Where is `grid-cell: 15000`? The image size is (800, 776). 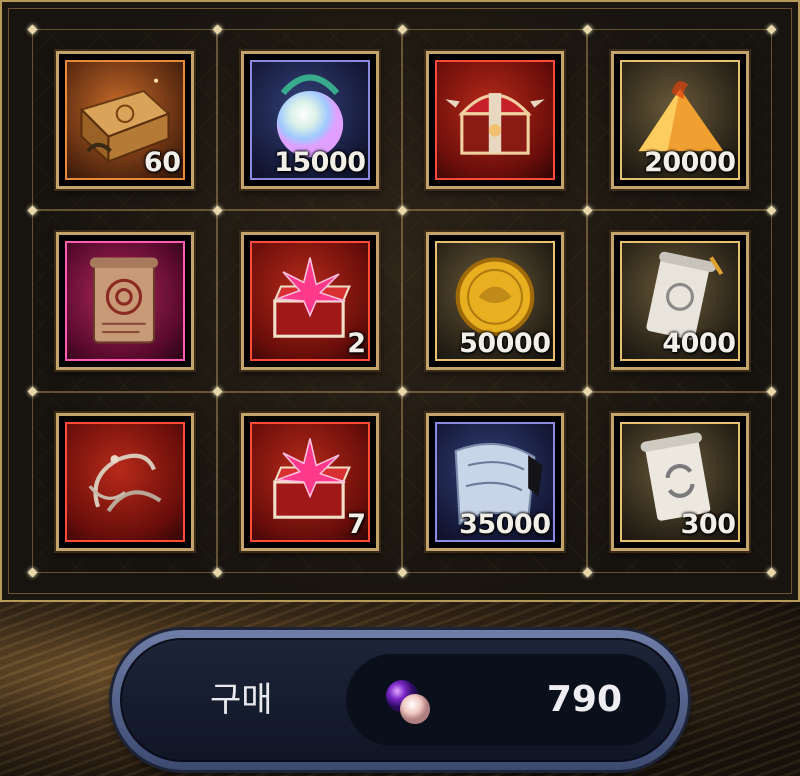 grid-cell: 15000 is located at coordinates (309, 120).